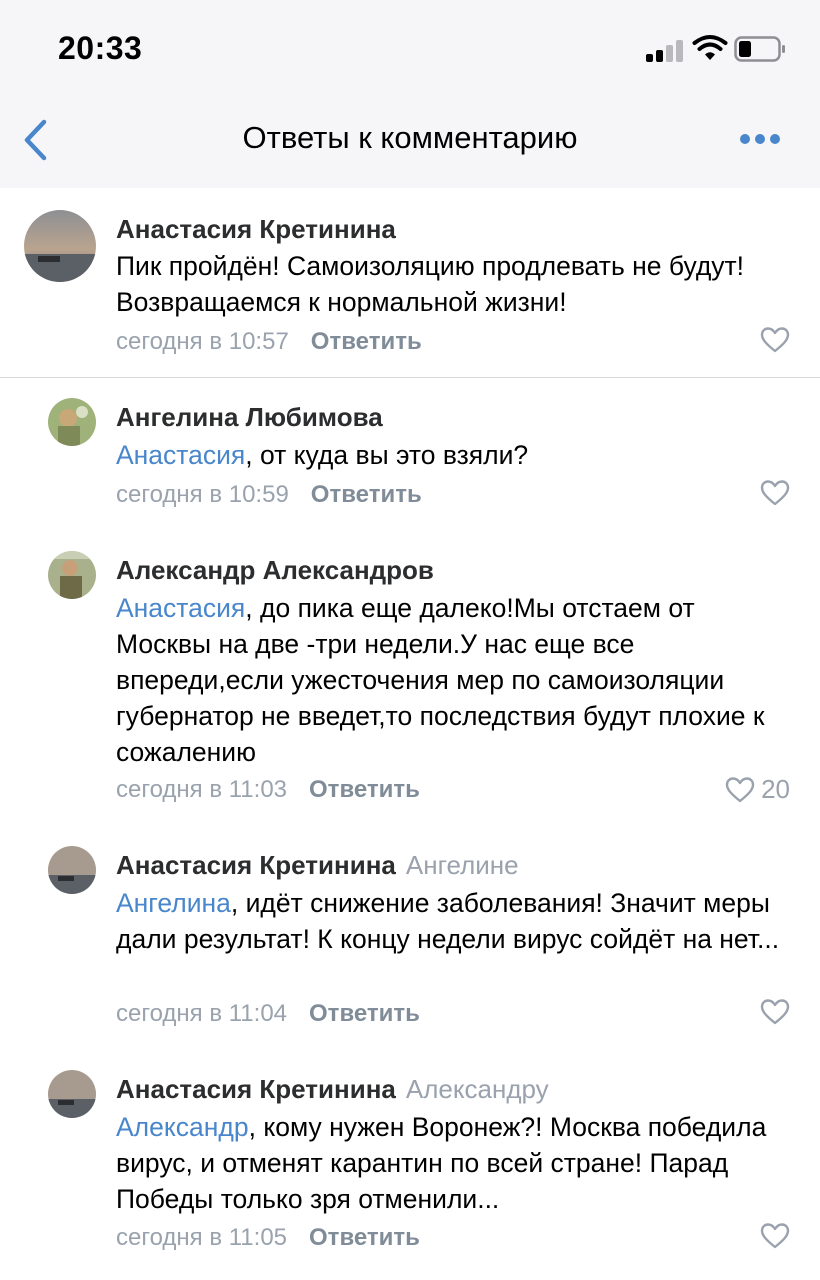  What do you see at coordinates (775, 789) in the screenshot?
I see `like-count: 20` at bounding box center [775, 789].